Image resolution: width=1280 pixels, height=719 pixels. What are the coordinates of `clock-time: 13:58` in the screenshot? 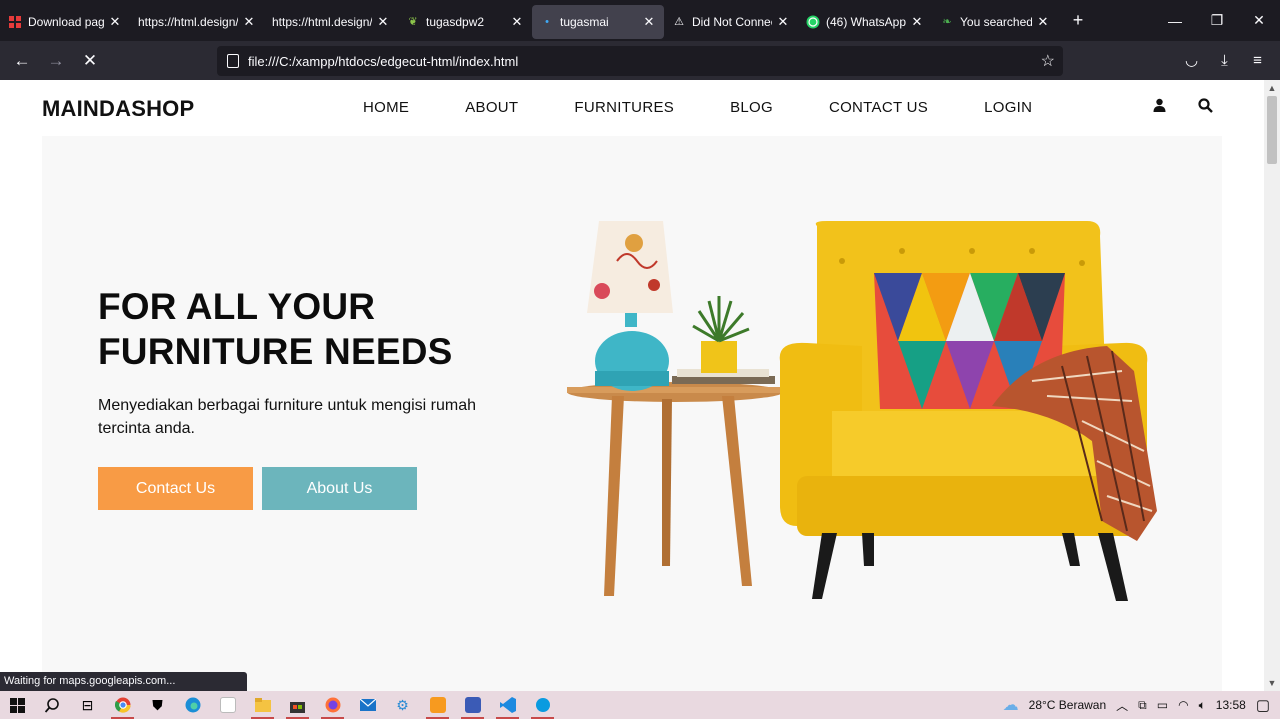 It's located at (1231, 705).